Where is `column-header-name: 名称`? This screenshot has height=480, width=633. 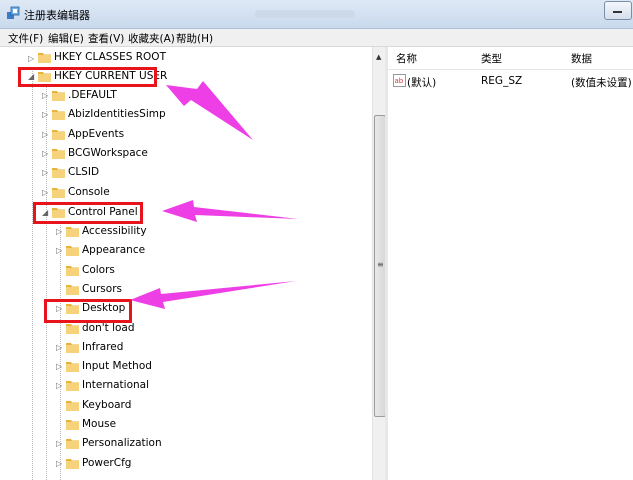
column-header-name: 名称 is located at coordinates (406, 60).